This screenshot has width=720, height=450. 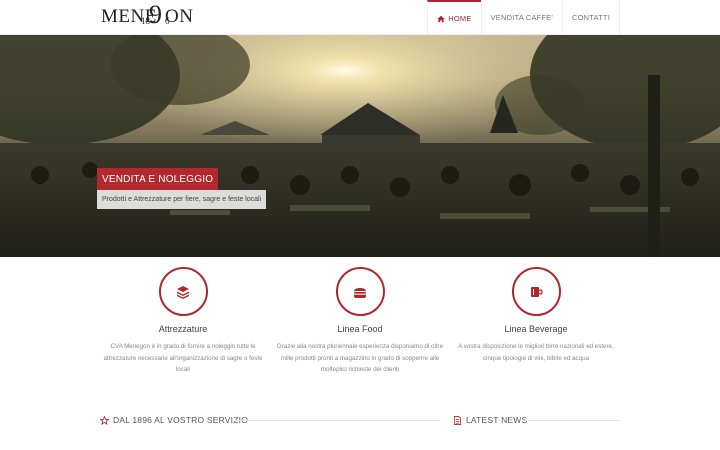 I want to click on nav-item-home: HOME, so click(x=454, y=17).